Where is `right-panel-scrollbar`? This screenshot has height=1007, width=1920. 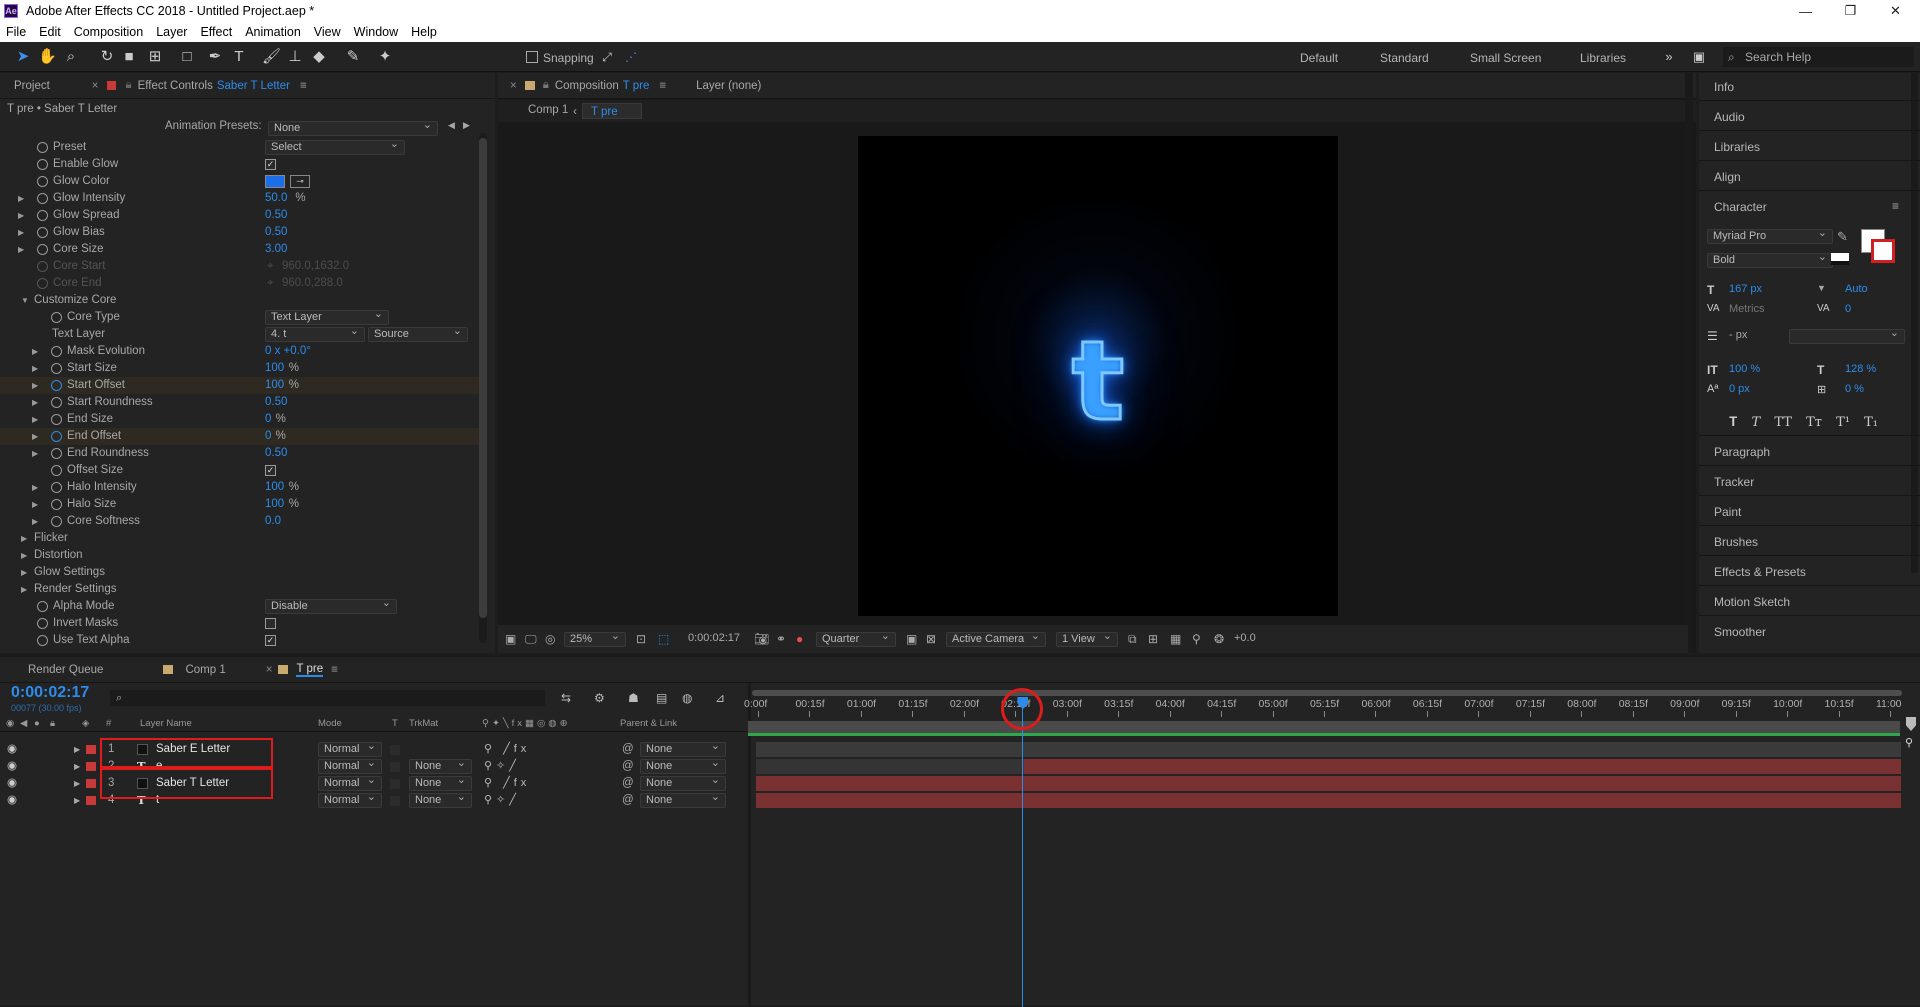
right-panel-scrollbar is located at coordinates (1914, 323).